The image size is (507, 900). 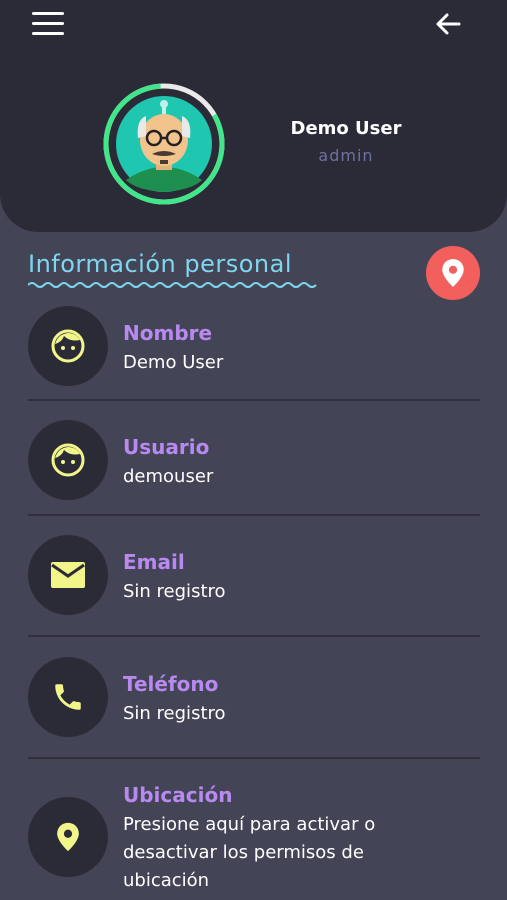 I want to click on usuario-icon-circle, so click(x=68, y=460).